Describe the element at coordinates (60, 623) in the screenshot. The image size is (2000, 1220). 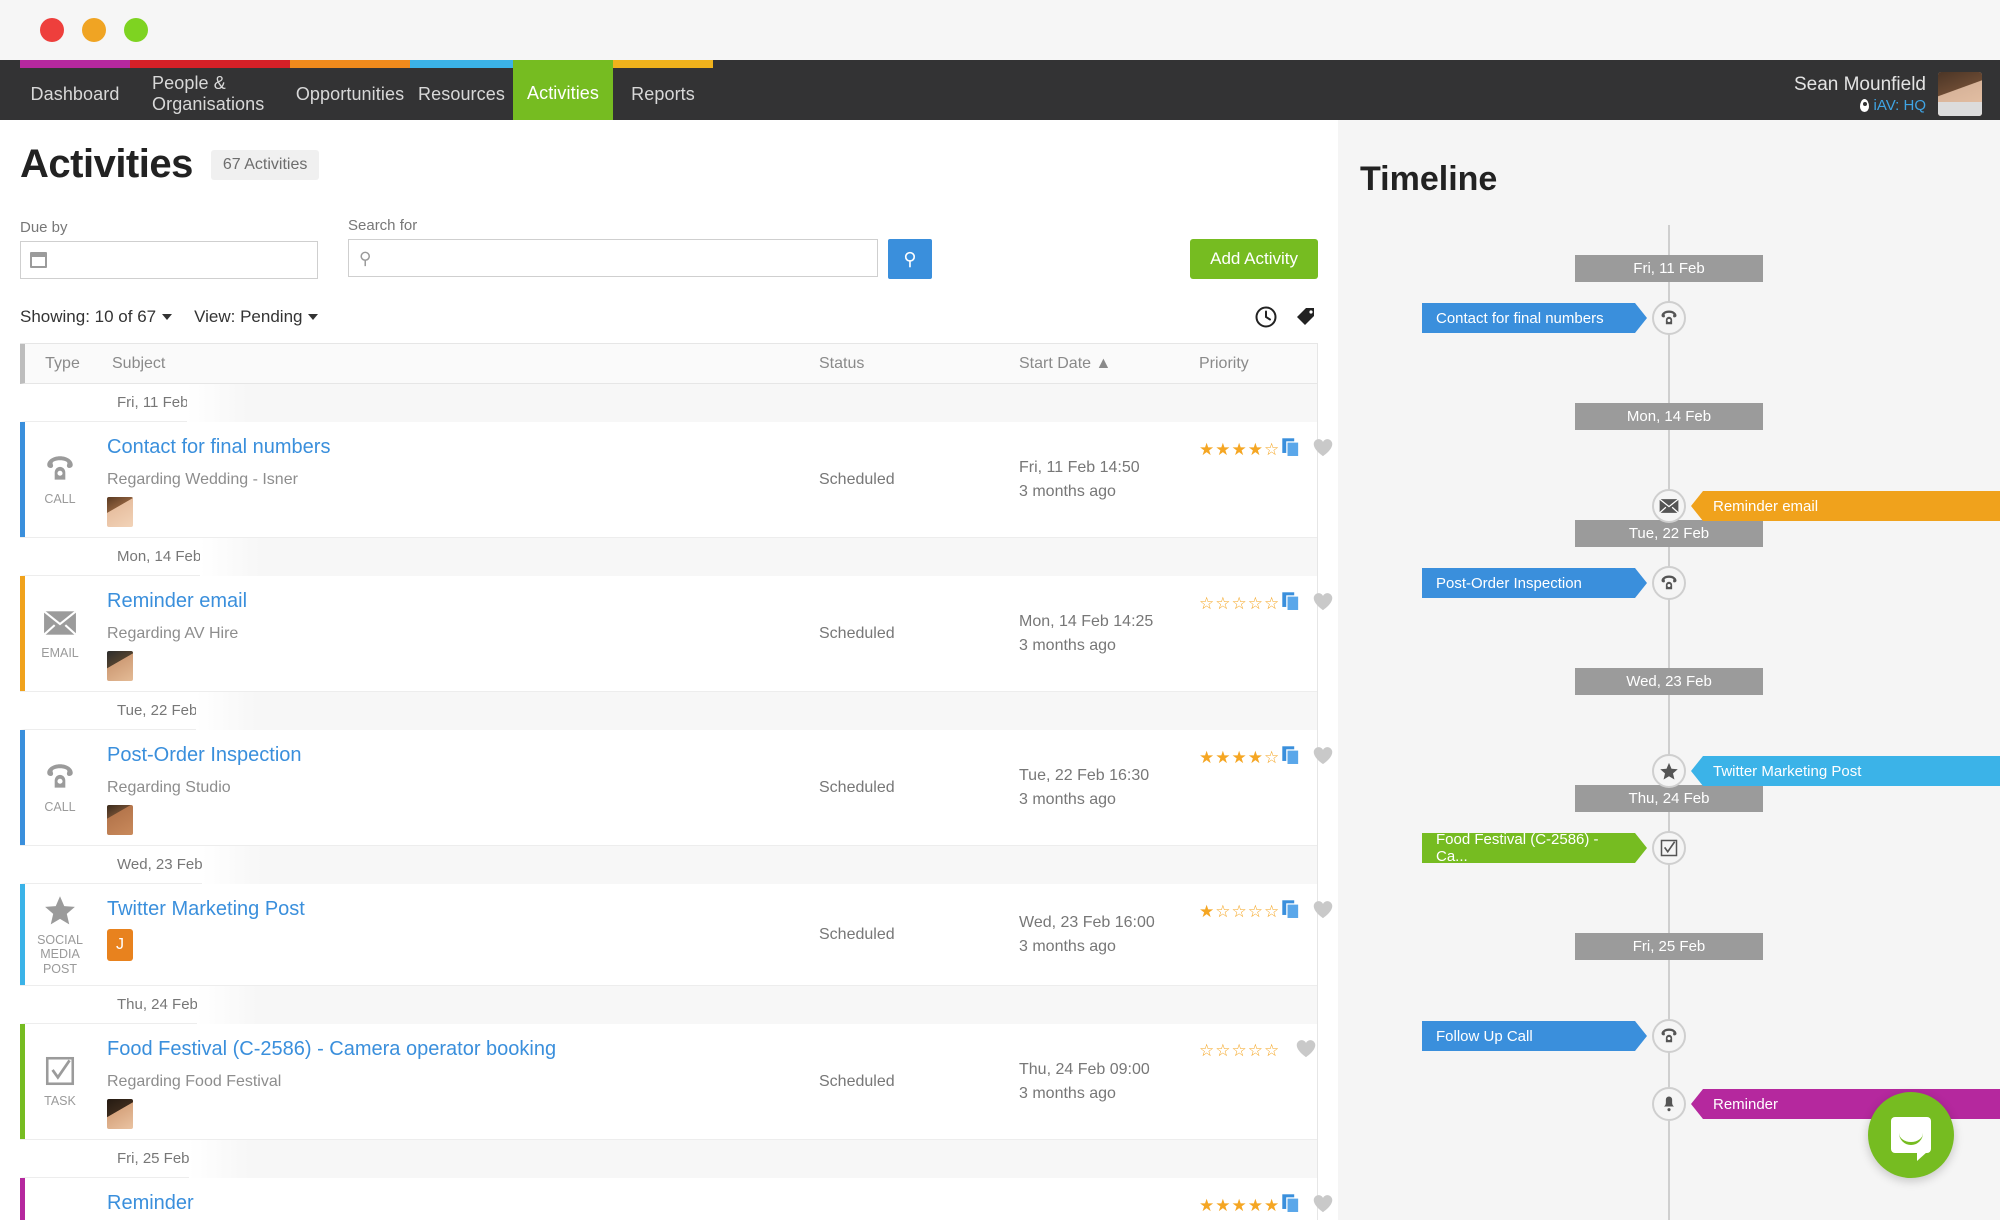
I see `envelope-icon` at that location.